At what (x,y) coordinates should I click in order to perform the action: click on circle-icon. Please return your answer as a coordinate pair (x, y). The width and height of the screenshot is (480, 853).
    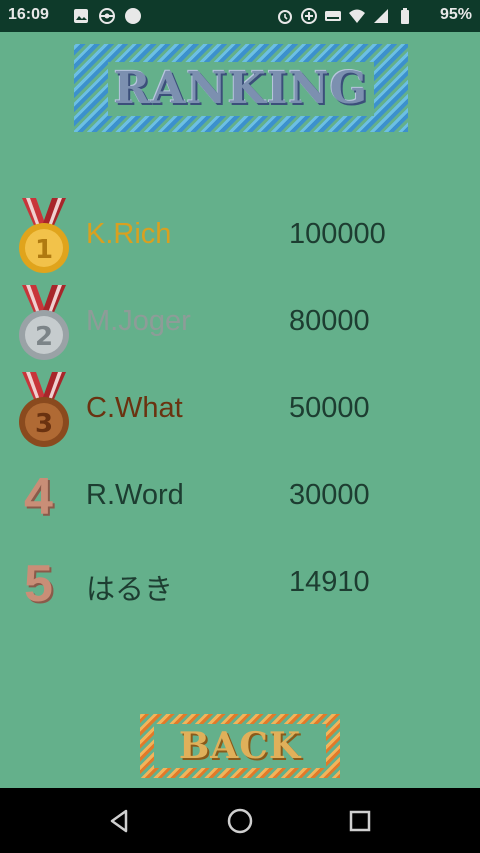
    Looking at the image, I should click on (133, 16).